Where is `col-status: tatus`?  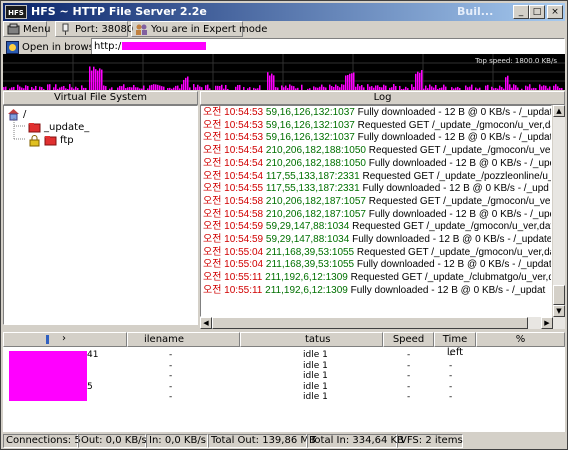 col-status: tatus is located at coordinates (311, 339).